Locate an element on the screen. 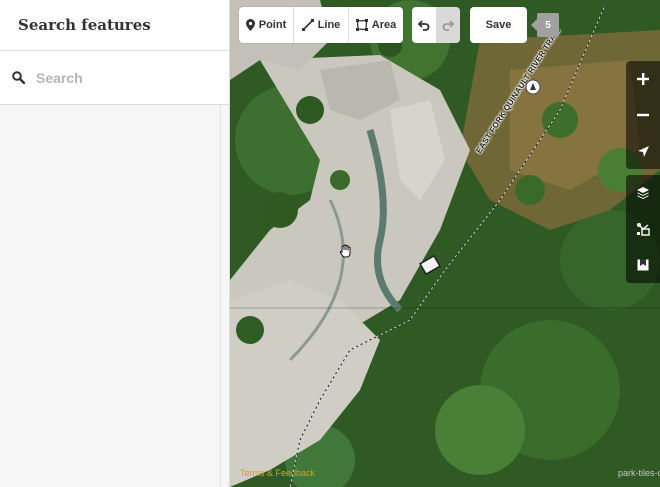 This screenshot has width=660, height=487. panel-controls is located at coordinates (643, 229).